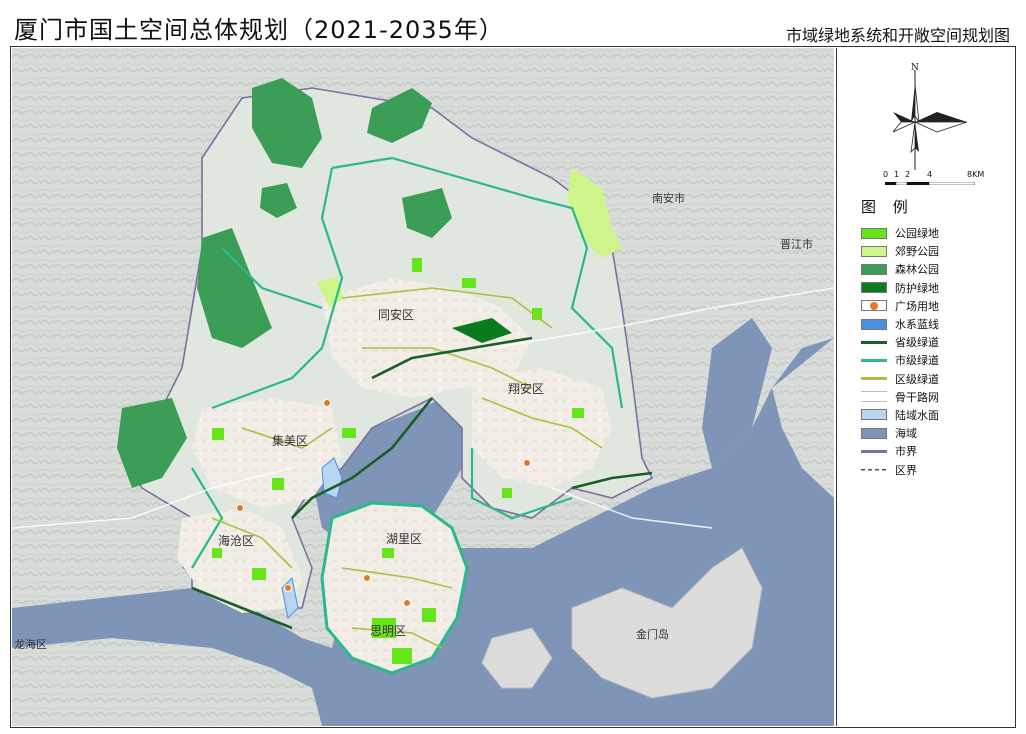 This screenshot has width=1026, height=734. Describe the element at coordinates (930, 174) in the screenshot. I see `scale-label: 4` at that location.